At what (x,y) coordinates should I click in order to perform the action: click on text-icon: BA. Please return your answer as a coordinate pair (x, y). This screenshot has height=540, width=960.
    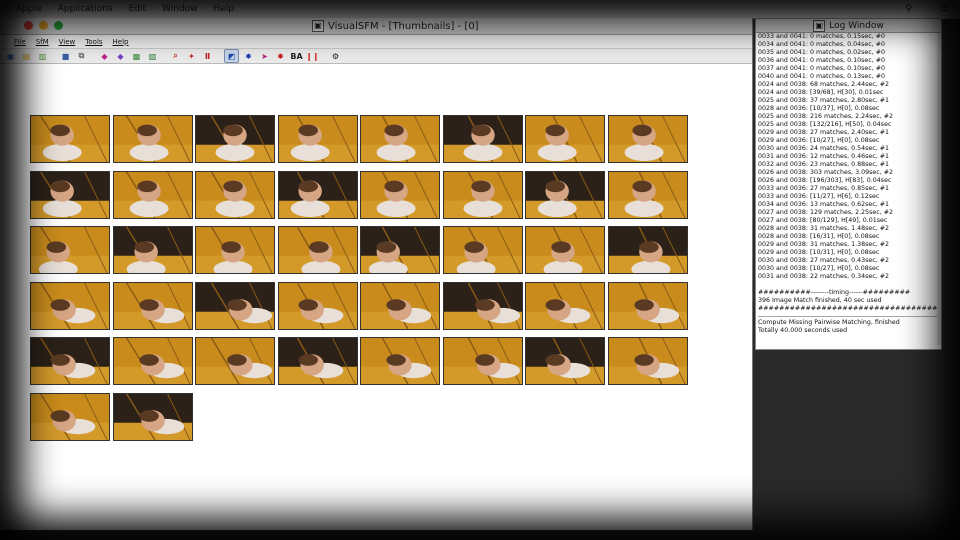
    Looking at the image, I should click on (296, 56).